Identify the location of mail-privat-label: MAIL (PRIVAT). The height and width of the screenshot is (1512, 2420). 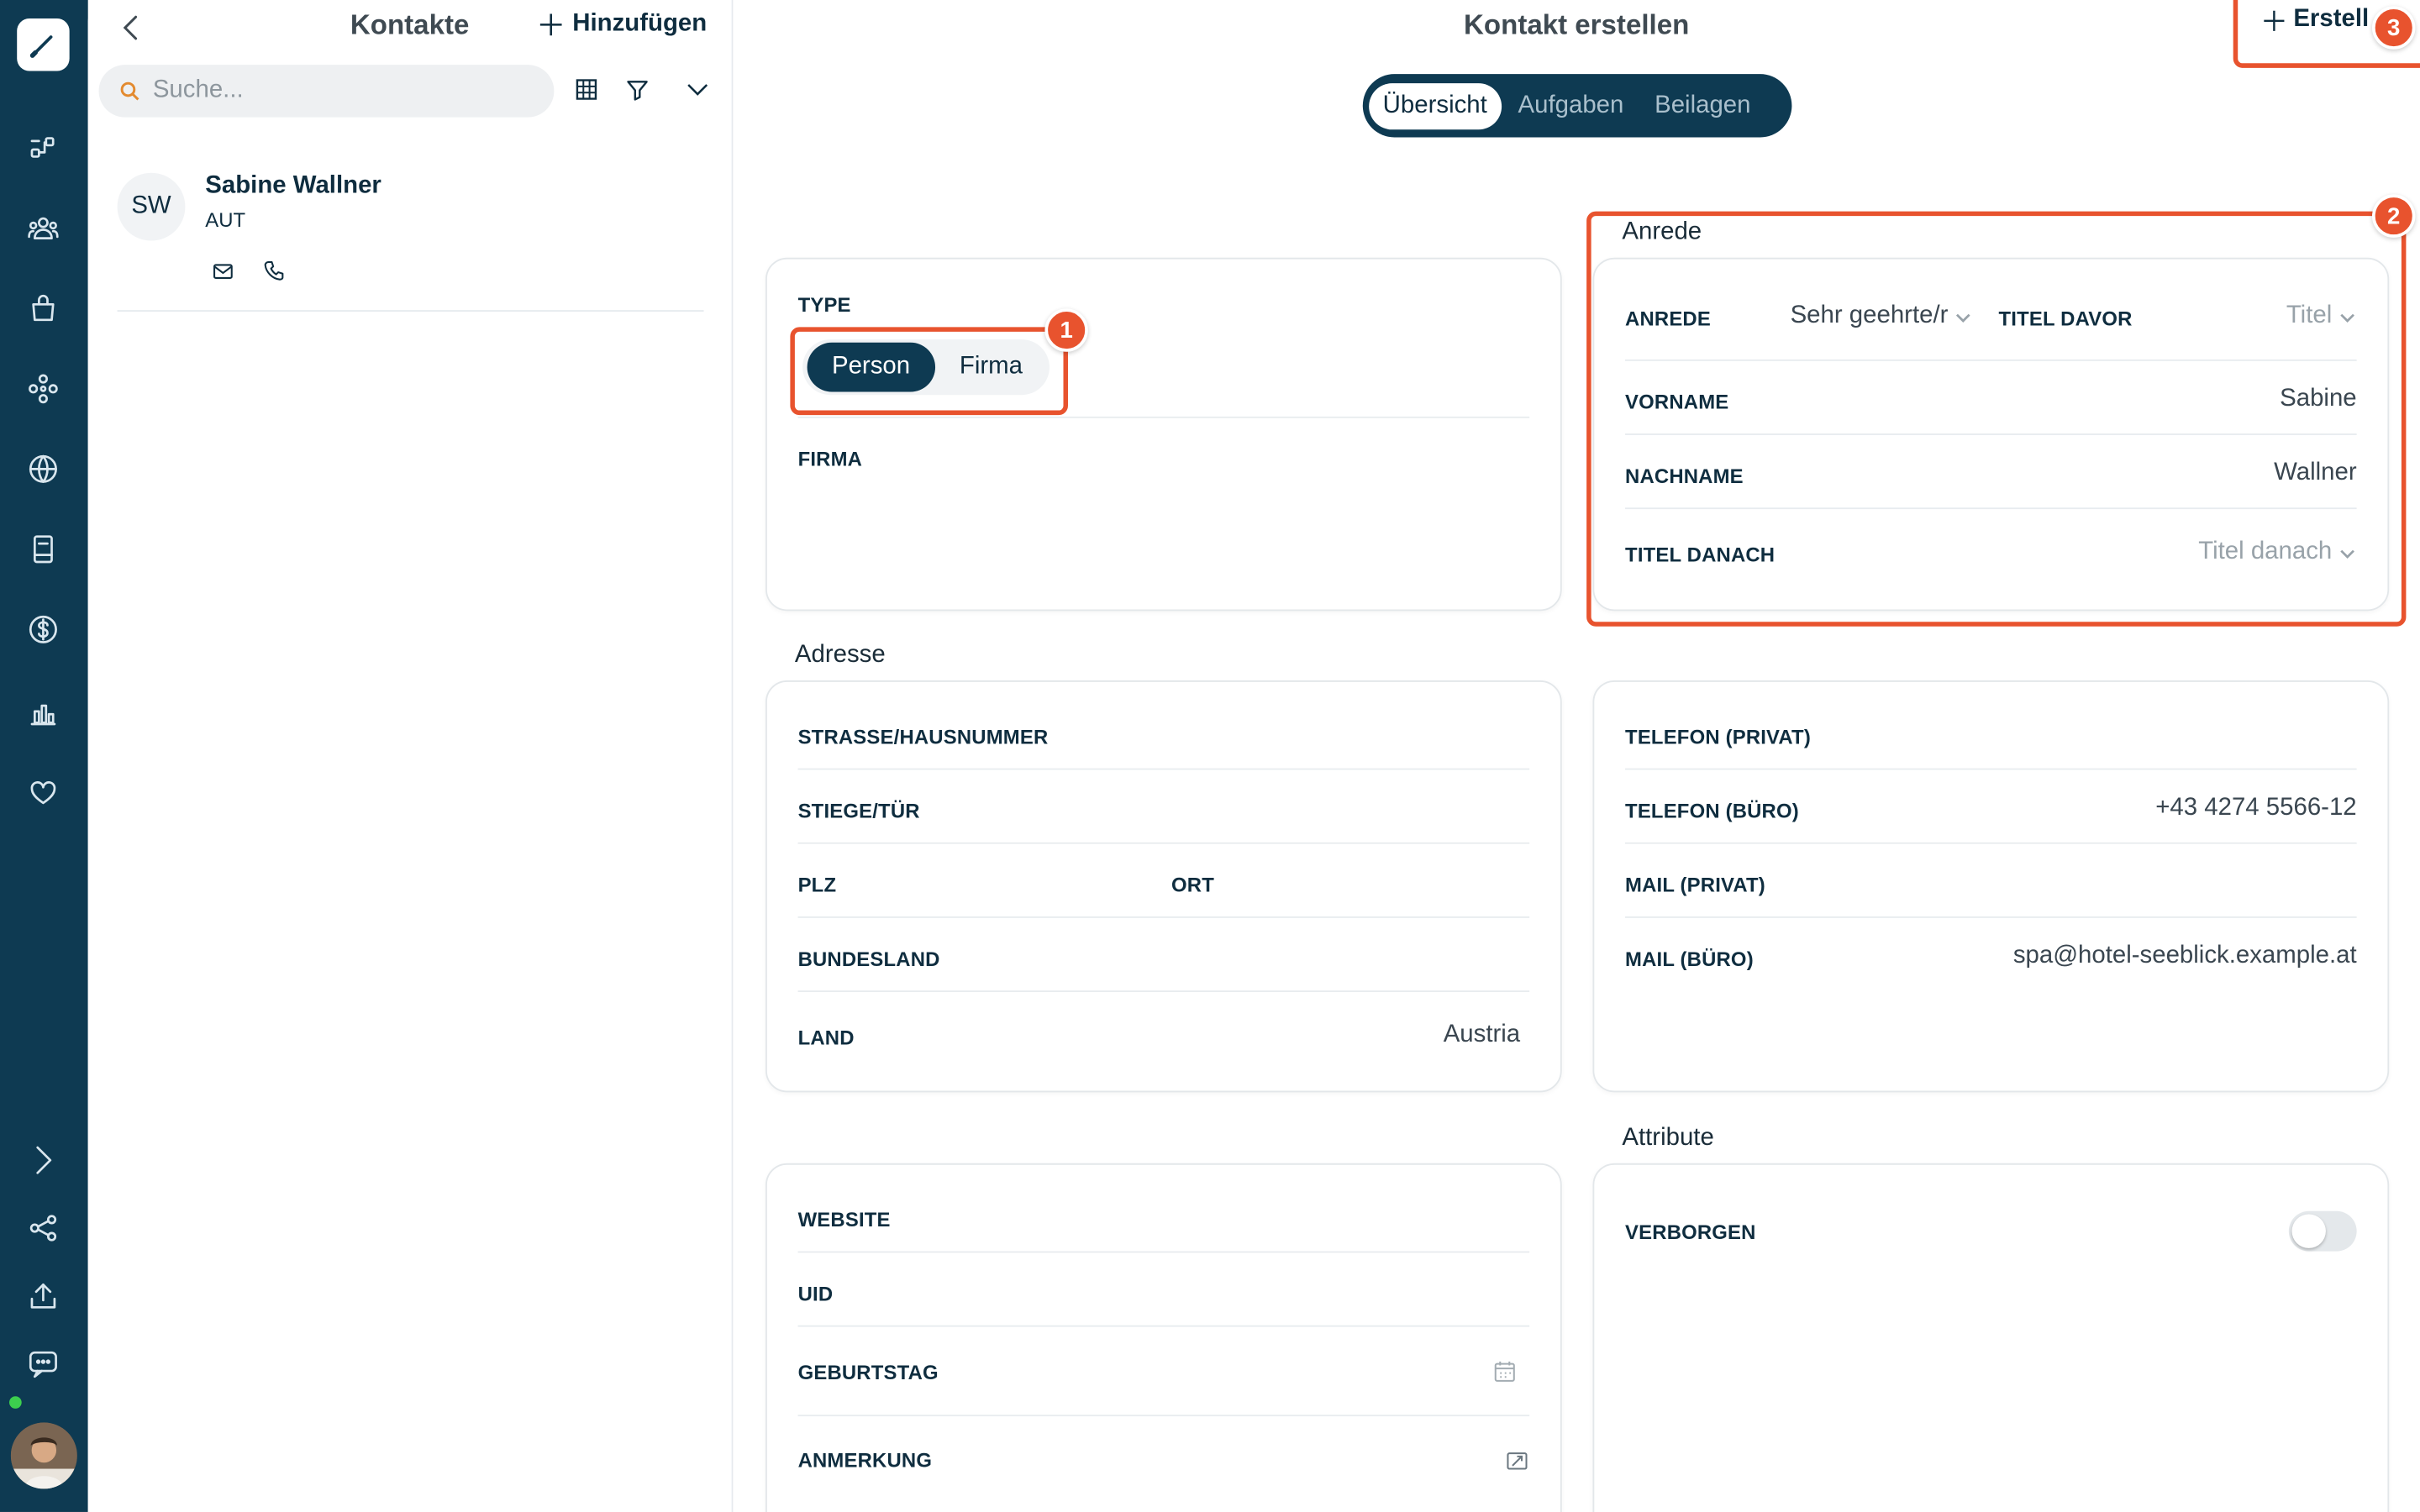
(1695, 885).